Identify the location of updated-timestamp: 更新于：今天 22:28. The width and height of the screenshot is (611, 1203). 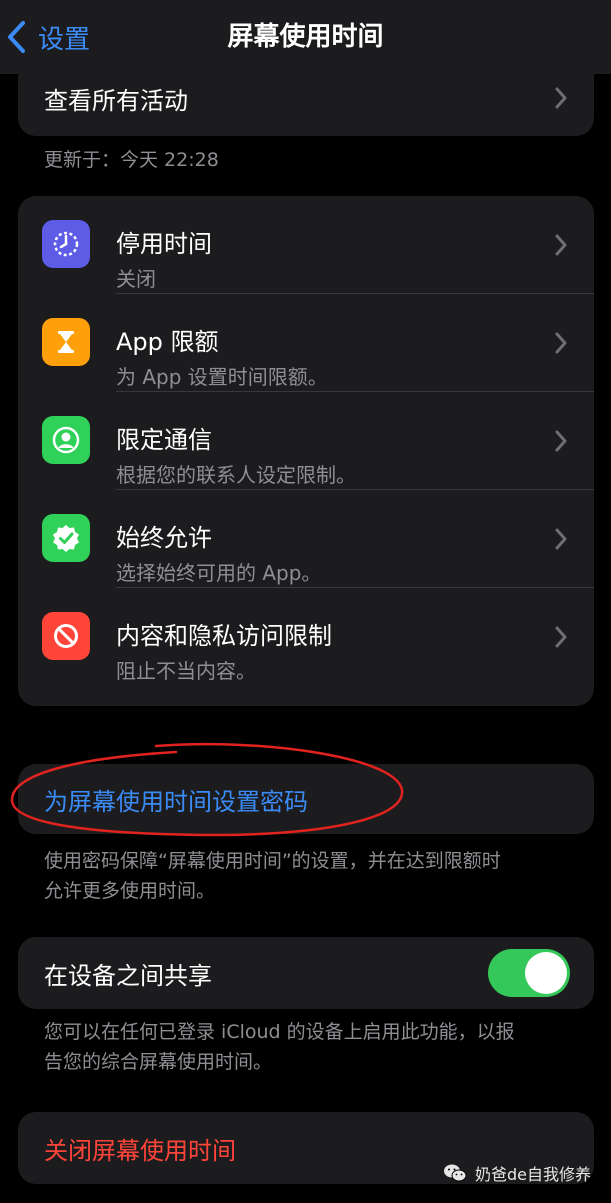
(131, 160).